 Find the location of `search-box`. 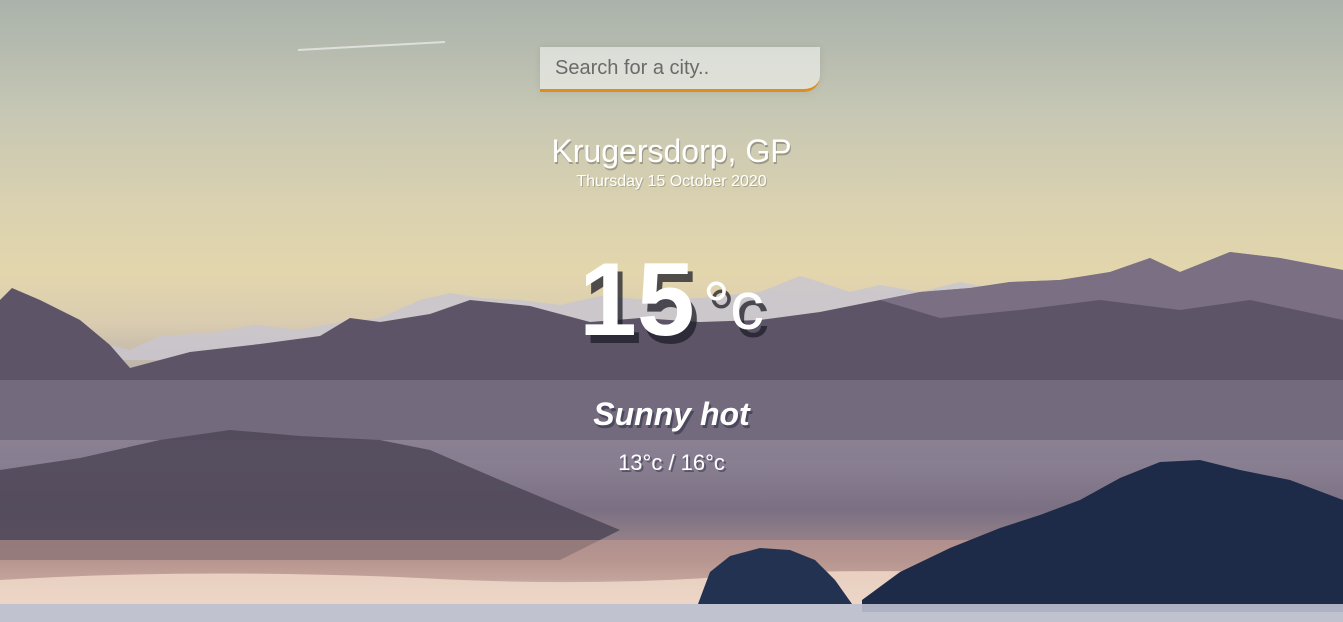

search-box is located at coordinates (680, 69).